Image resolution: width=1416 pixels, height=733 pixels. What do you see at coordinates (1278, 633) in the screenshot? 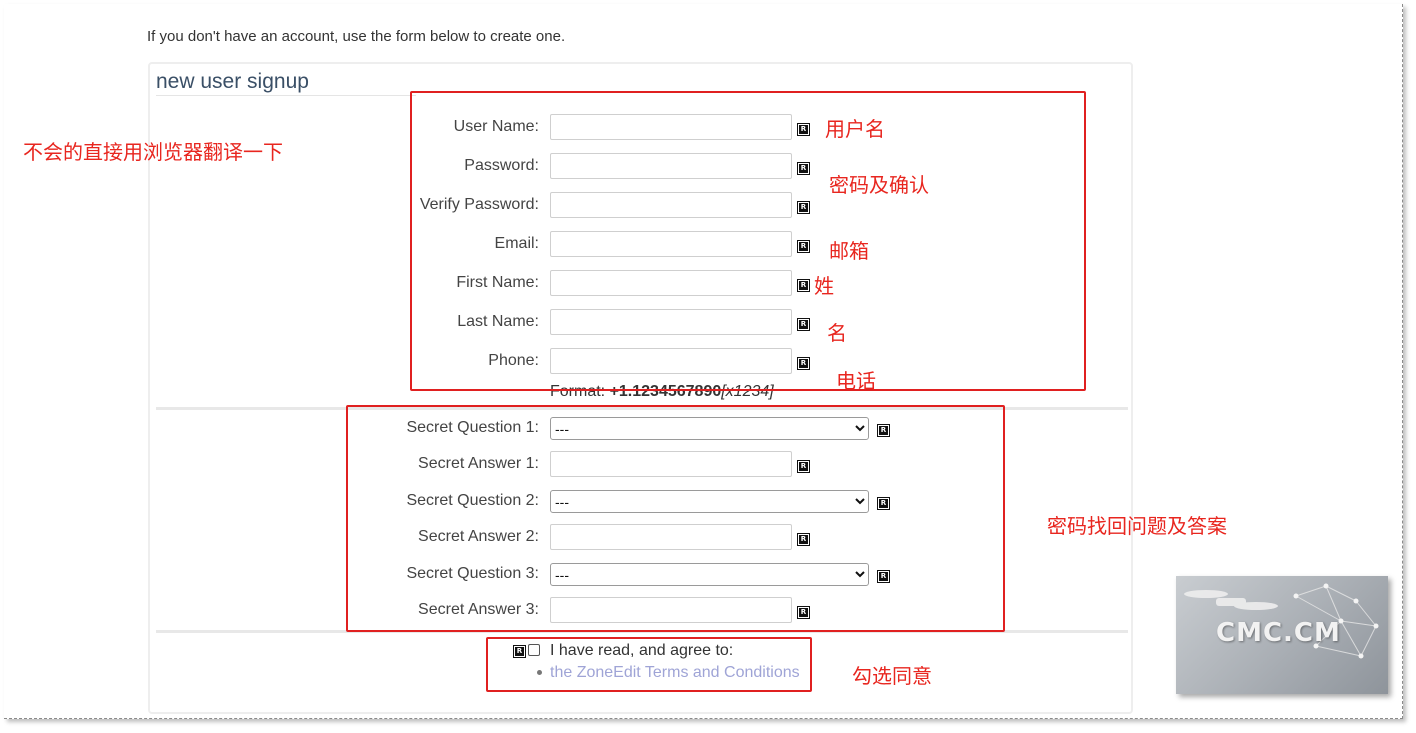
I see `watermark-text: CMC.CM` at bounding box center [1278, 633].